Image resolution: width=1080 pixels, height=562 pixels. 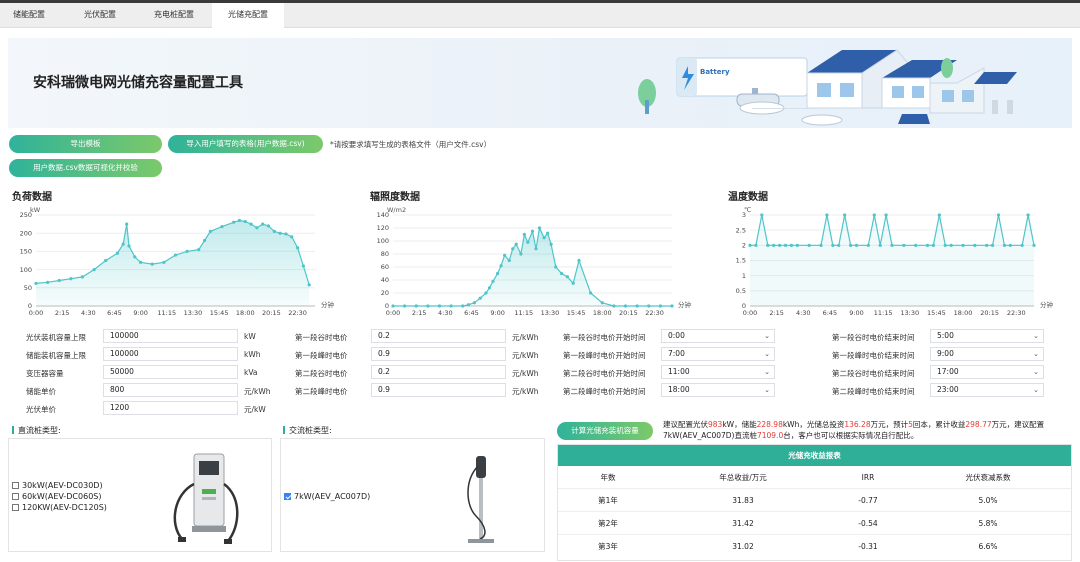 What do you see at coordinates (685, 424) in the screenshot?
I see `advice-text: 建议配置光伏` at bounding box center [685, 424].